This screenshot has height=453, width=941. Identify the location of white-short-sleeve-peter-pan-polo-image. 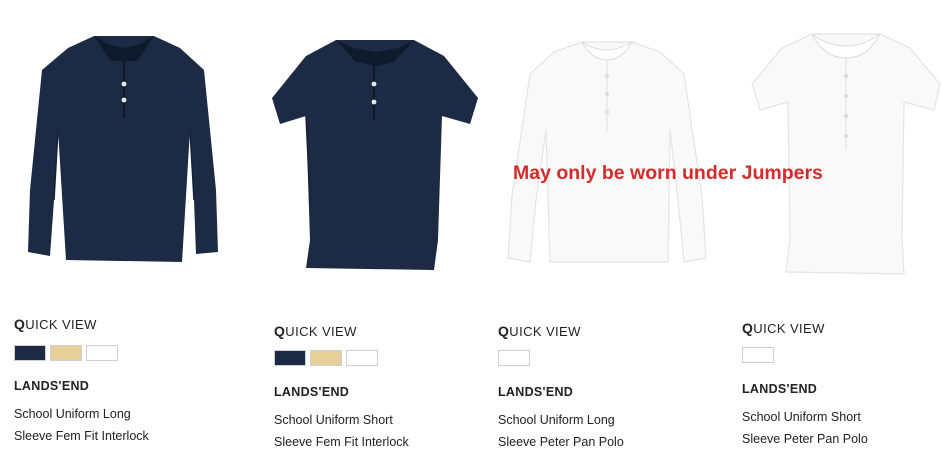
(846, 154).